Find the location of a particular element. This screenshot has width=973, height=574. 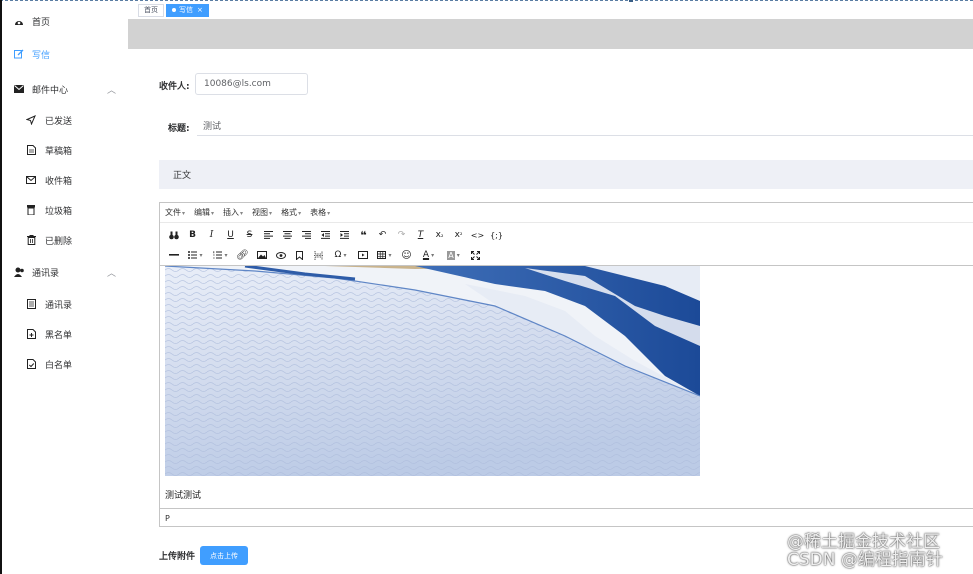

align-right-icon is located at coordinates (306, 235).